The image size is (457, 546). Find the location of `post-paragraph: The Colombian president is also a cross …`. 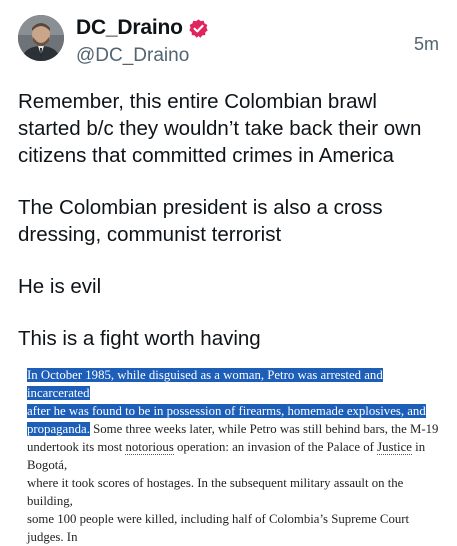

post-paragraph: The Colombian president is also a cross … is located at coordinates (200, 221).